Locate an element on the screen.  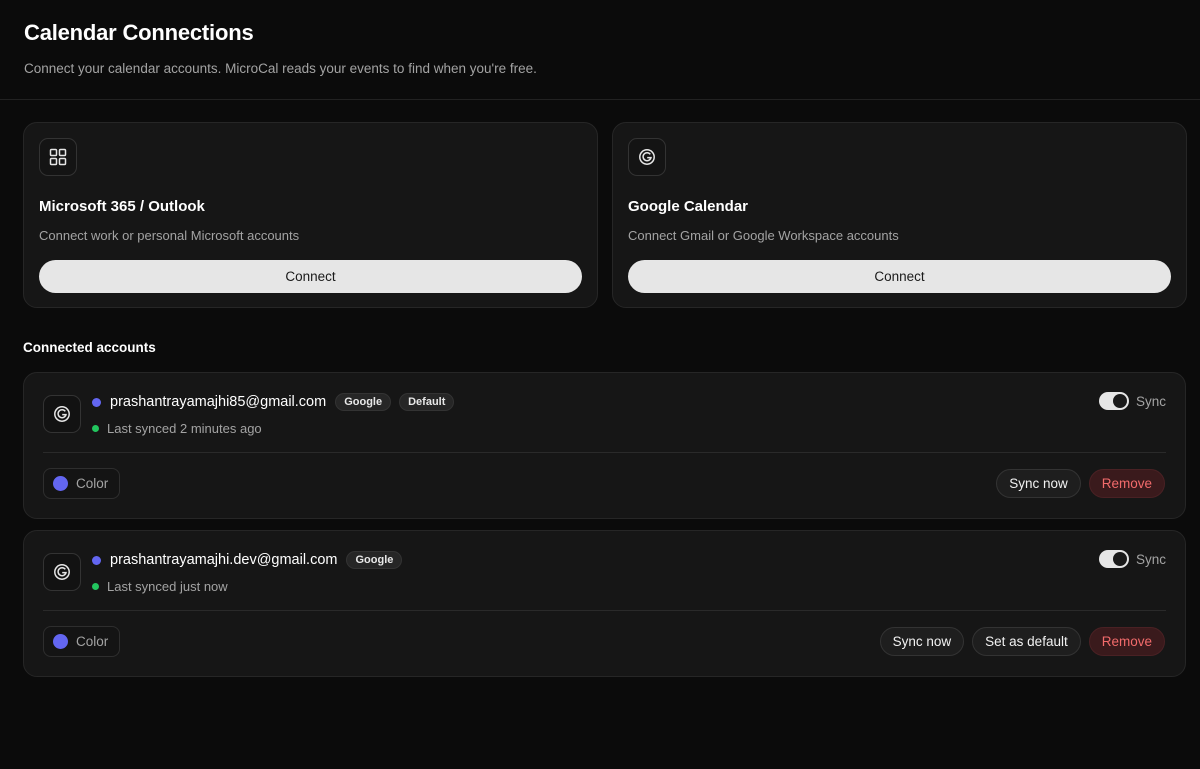
connected-accounts-title: Connected accounts is located at coordinates (89, 347).